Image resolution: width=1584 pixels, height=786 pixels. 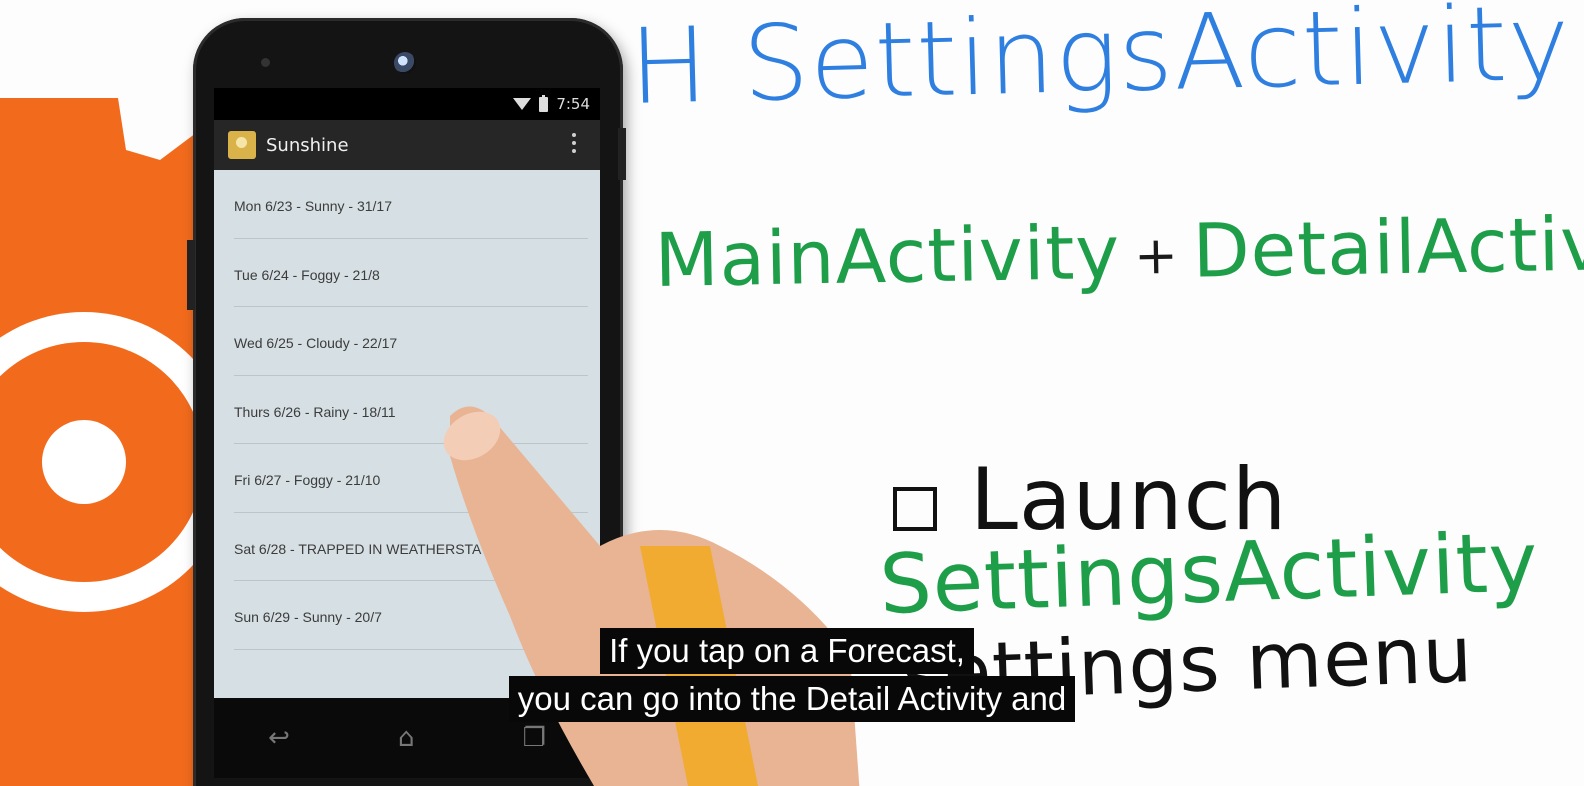 What do you see at coordinates (307, 145) in the screenshot?
I see `app-title: Sunshine` at bounding box center [307, 145].